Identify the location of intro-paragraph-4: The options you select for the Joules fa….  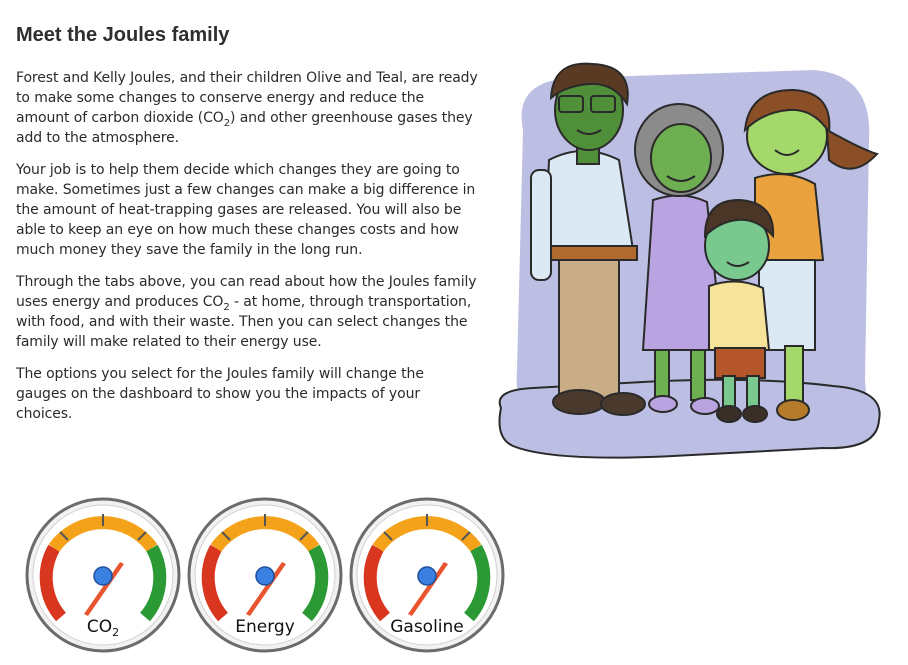
(220, 394).